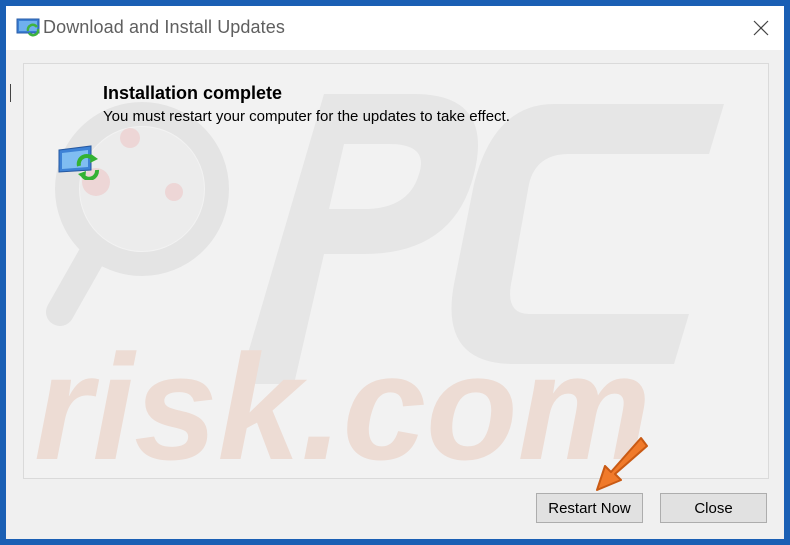 The image size is (790, 545). What do you see at coordinates (78, 162) in the screenshot?
I see `update-refresh-icon` at bounding box center [78, 162].